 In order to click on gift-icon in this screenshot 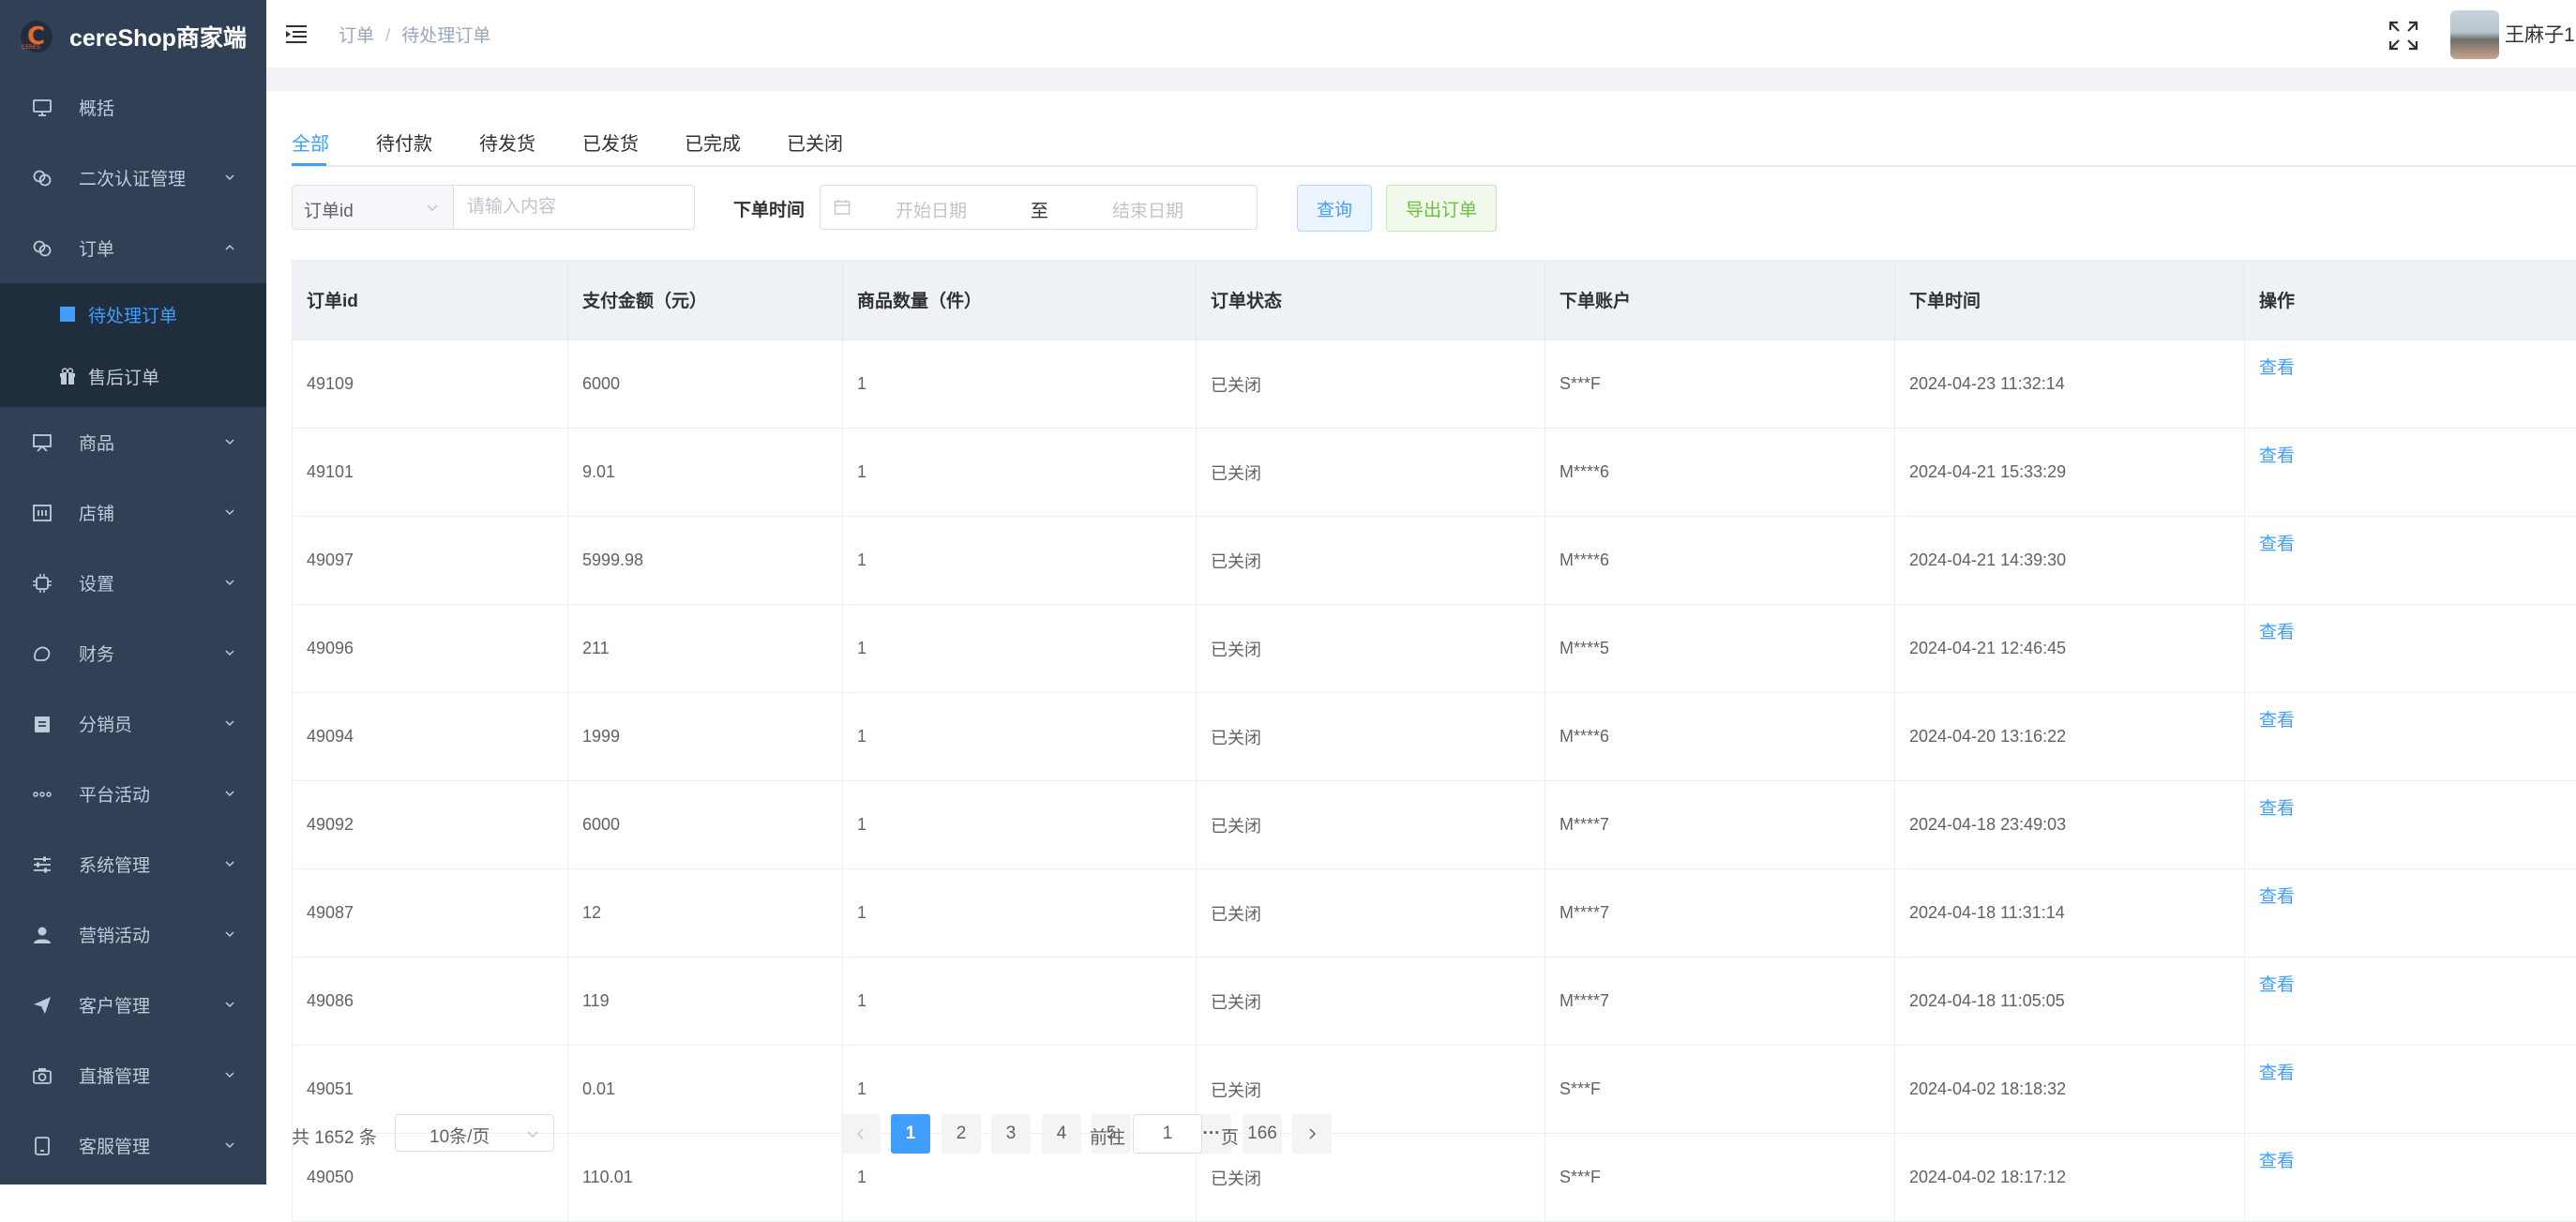, I will do `click(67, 376)`.